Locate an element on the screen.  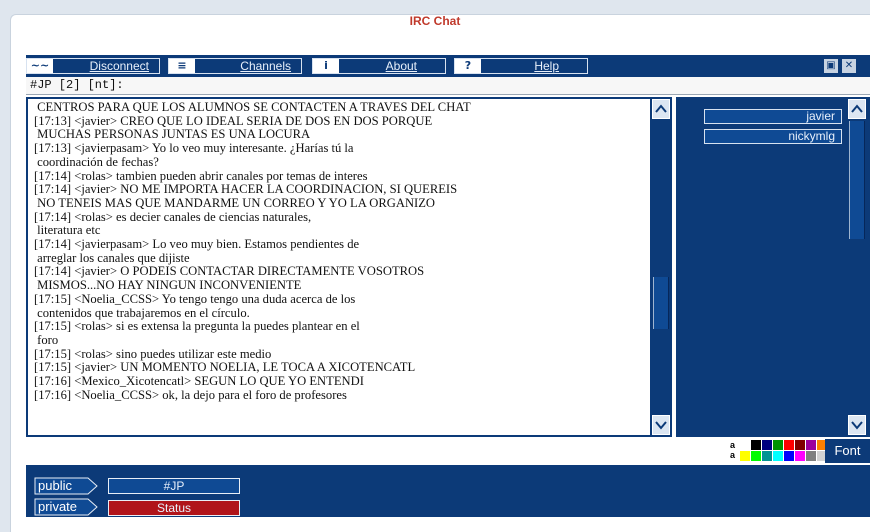
disconnect-icon: ~~ is located at coordinates (40, 66).